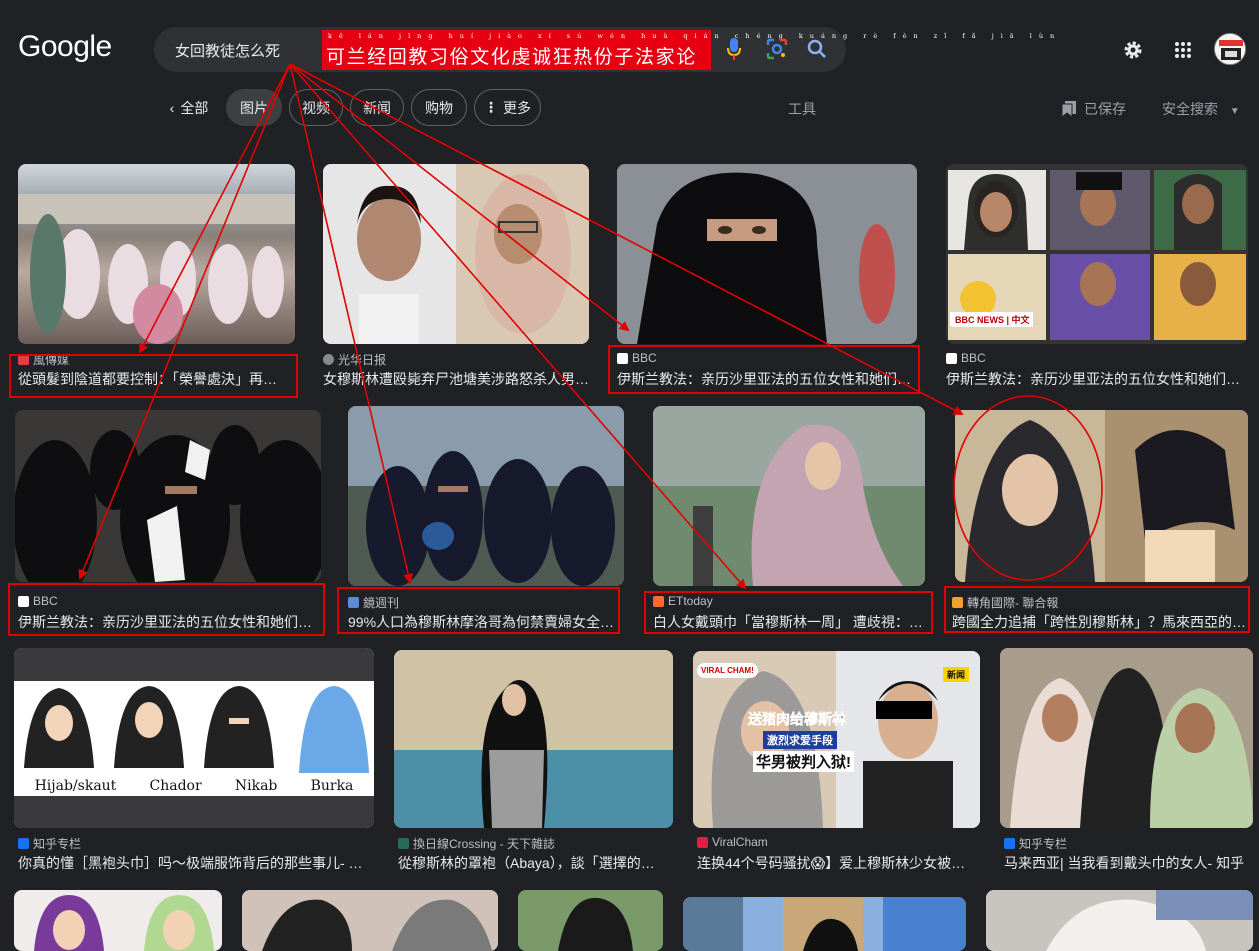 The width and height of the screenshot is (1259, 951). I want to click on account-avatar, so click(1230, 49).